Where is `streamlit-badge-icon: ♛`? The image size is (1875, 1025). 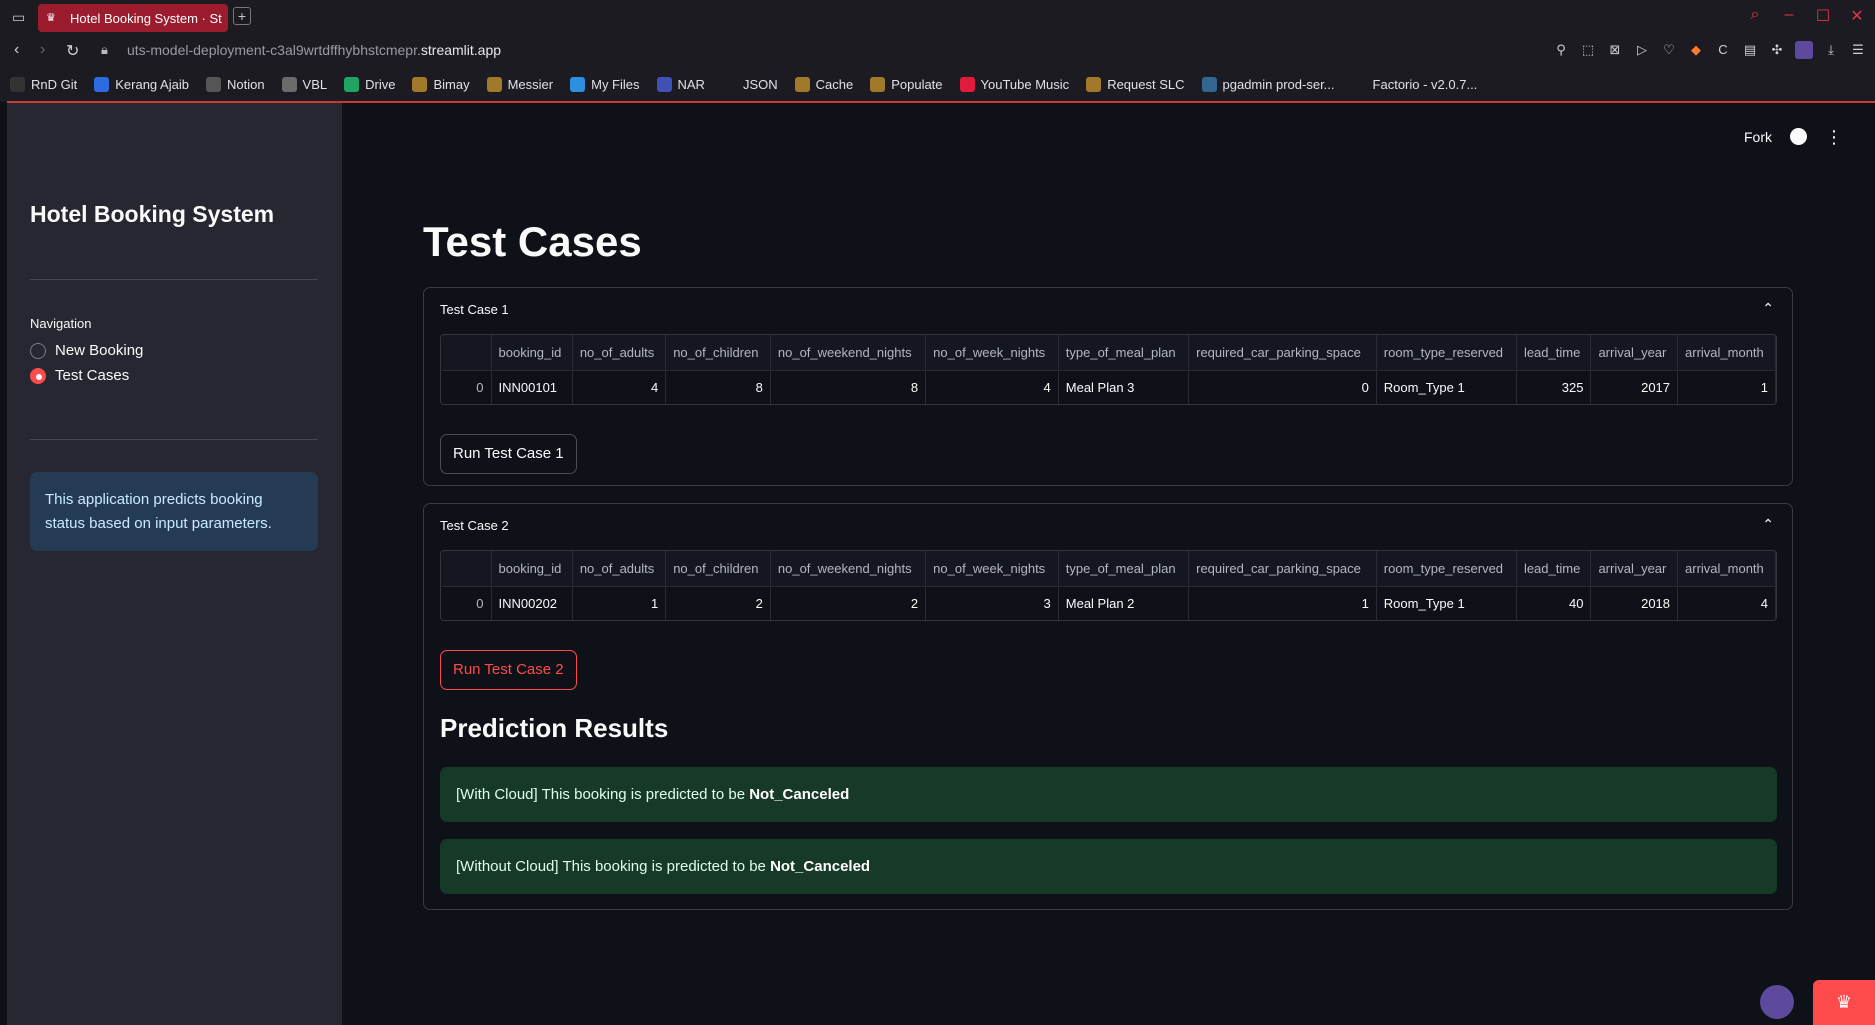 streamlit-badge-icon: ♛ is located at coordinates (1844, 1002).